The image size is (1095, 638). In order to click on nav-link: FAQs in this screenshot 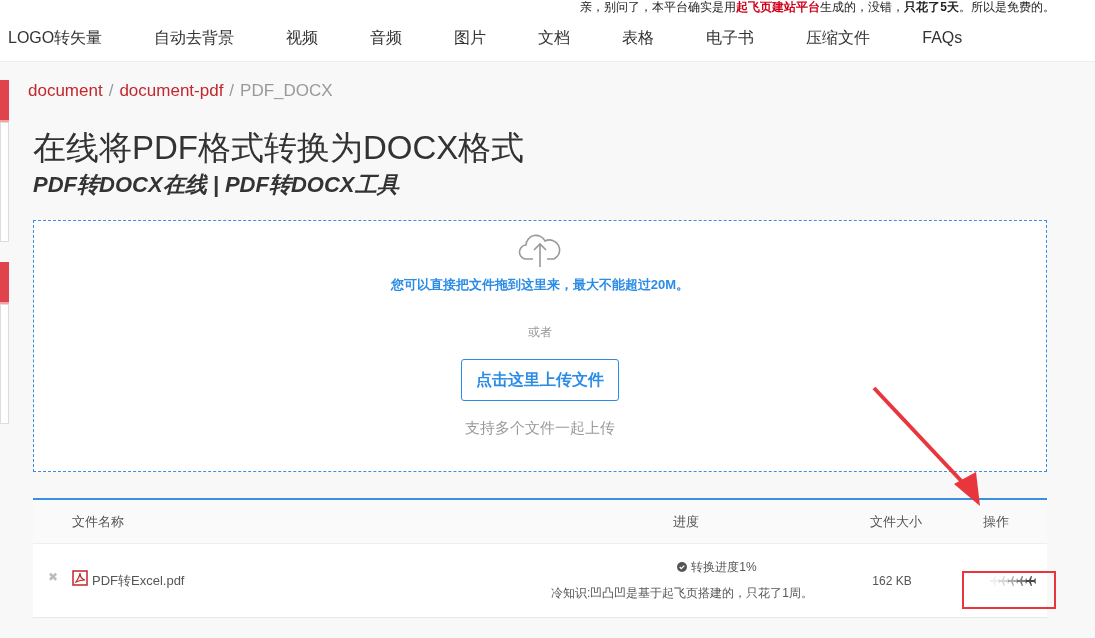, I will do `click(942, 37)`.